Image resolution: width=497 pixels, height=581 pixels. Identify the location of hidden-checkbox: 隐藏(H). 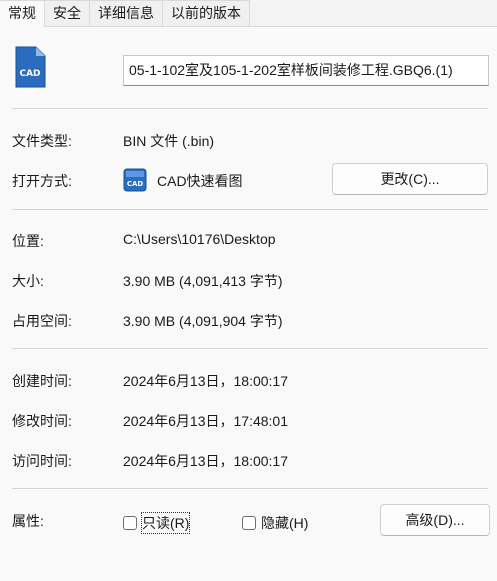
(275, 523).